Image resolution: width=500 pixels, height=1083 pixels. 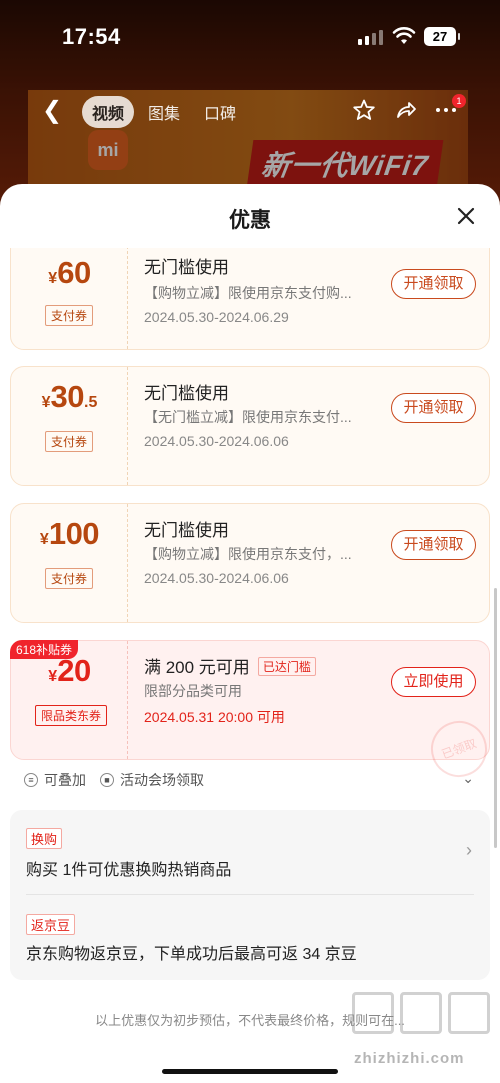 I want to click on coupon-meta-row: ≡ 可叠加 ■ 活动会场领取 ⌄, so click(x=252, y=780).